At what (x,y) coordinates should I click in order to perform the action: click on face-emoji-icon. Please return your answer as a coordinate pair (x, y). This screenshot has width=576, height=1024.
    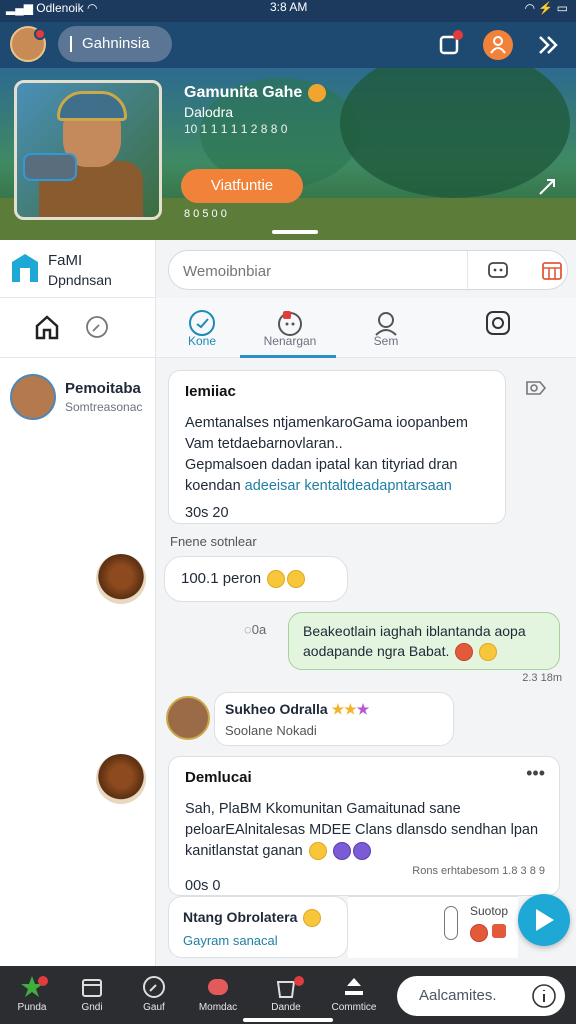
    Looking at the image, I should click on (479, 933).